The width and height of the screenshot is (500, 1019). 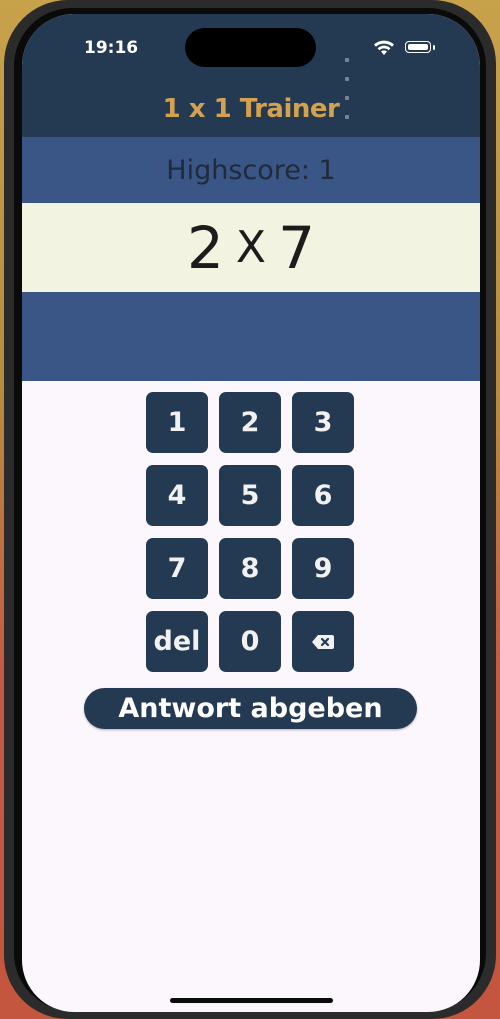 I want to click on wifi-icon, so click(x=384, y=47).